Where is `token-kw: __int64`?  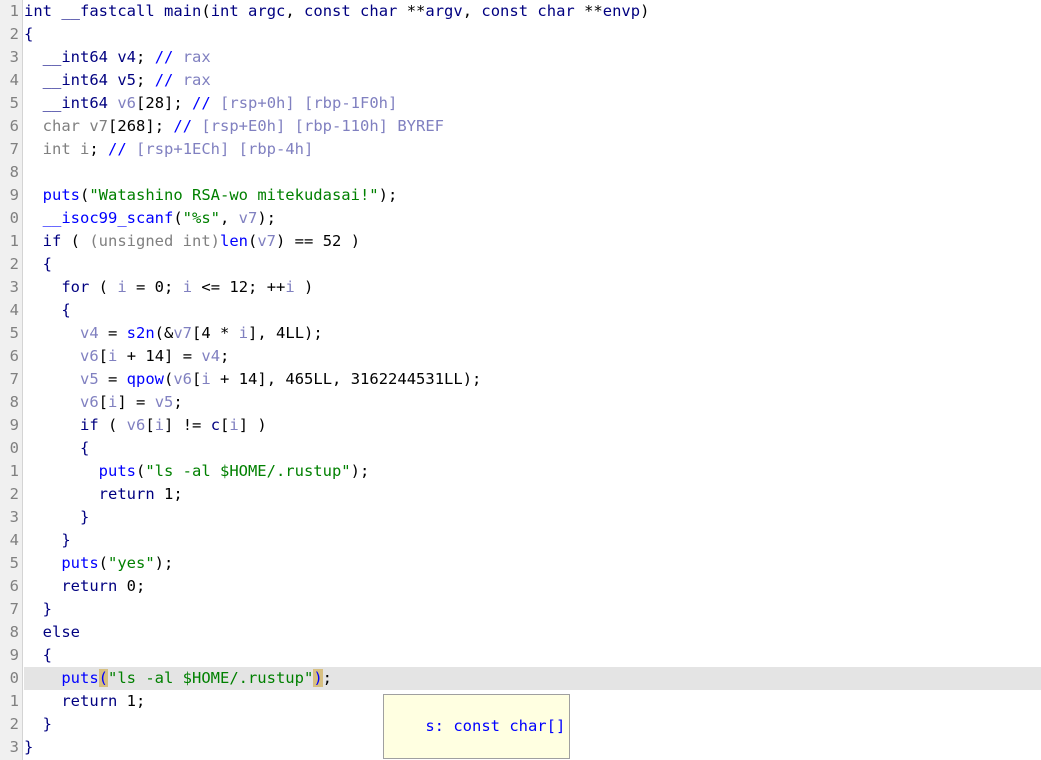 token-kw: __int64 is located at coordinates (75, 80).